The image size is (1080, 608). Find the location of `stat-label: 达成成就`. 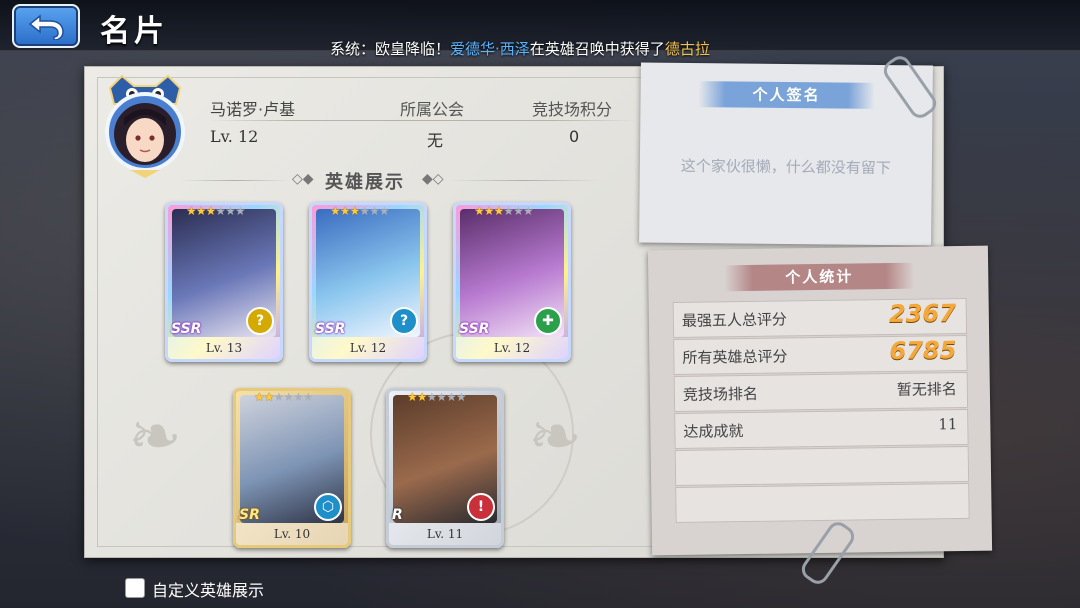

stat-label: 达成成就 is located at coordinates (713, 431).